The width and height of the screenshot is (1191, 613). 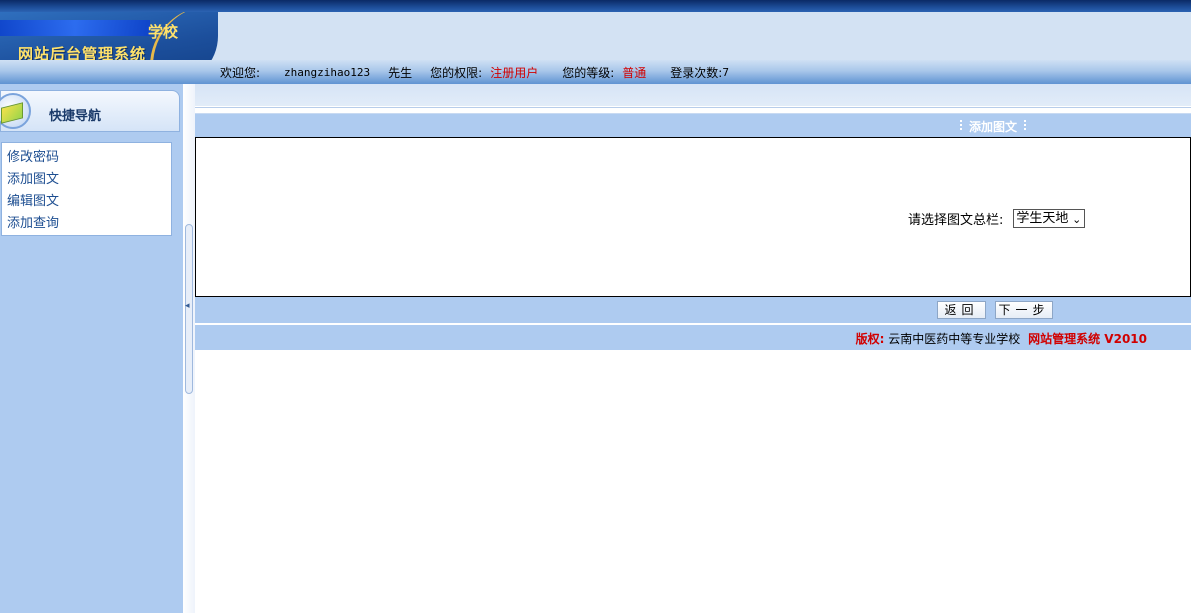 What do you see at coordinates (1025, 126) in the screenshot?
I see `dots-right-icon` at bounding box center [1025, 126].